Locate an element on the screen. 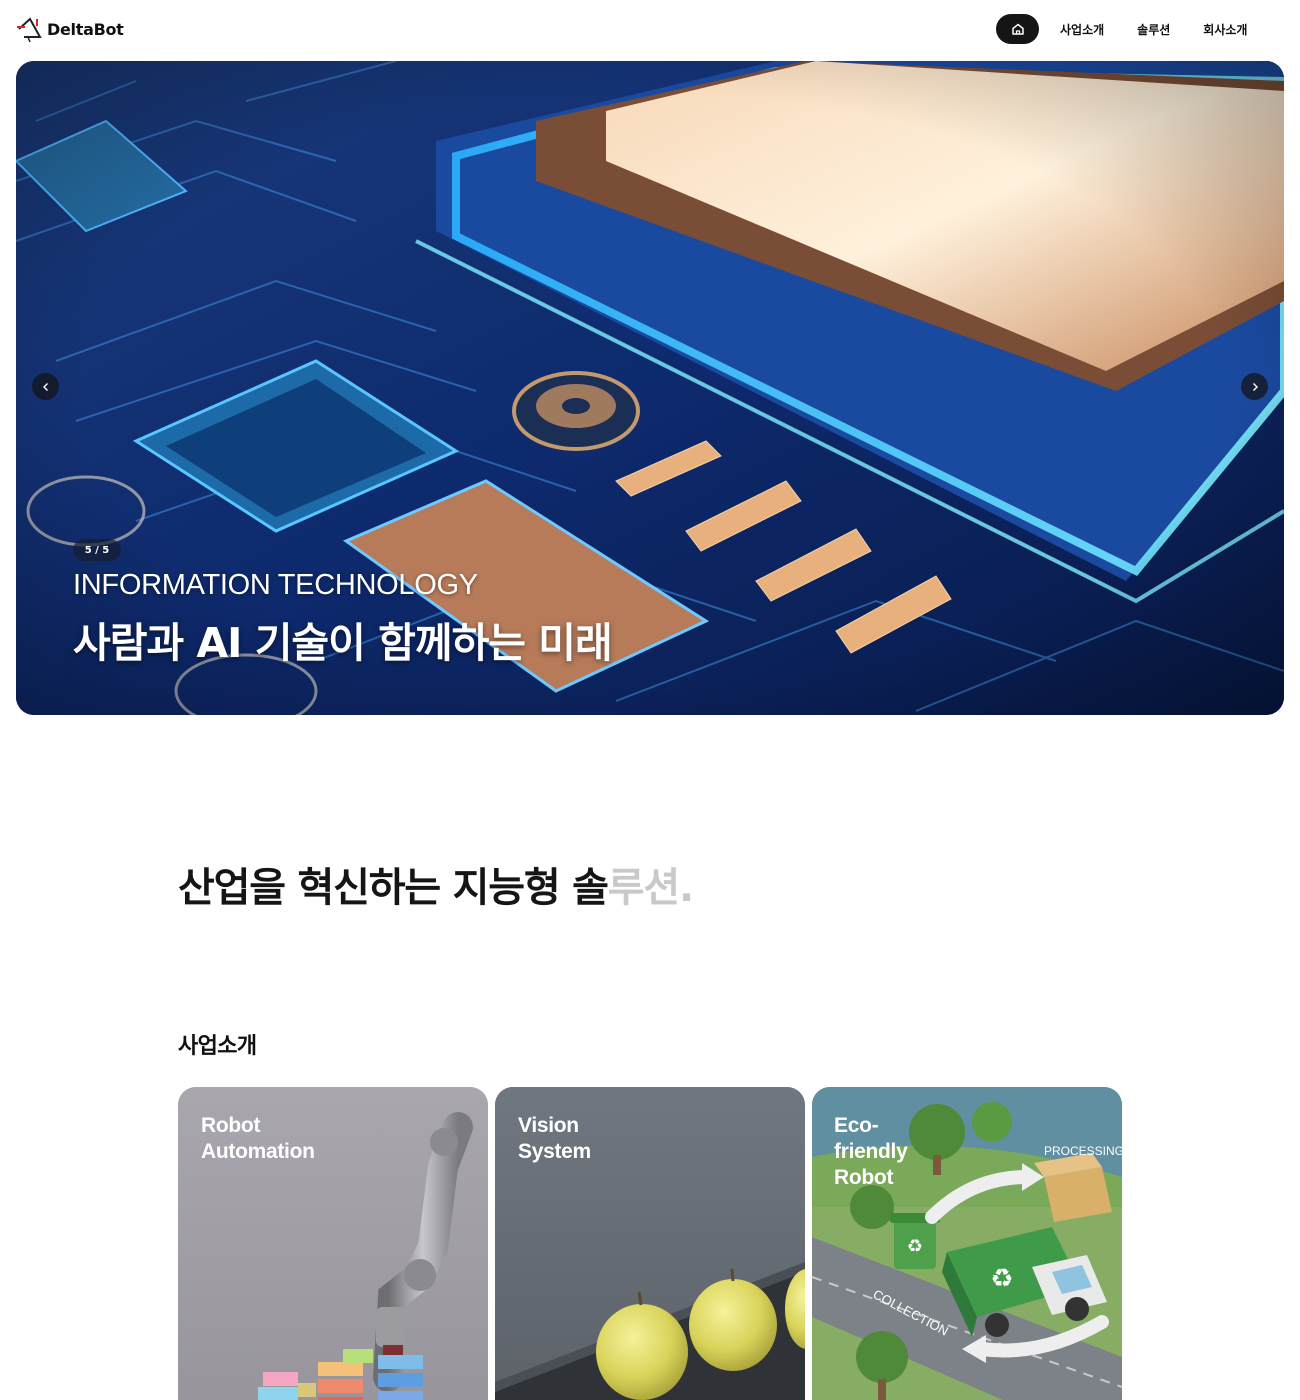 The height and width of the screenshot is (1400, 1300). card-title: Eco- friendly Robot is located at coordinates (871, 1151).